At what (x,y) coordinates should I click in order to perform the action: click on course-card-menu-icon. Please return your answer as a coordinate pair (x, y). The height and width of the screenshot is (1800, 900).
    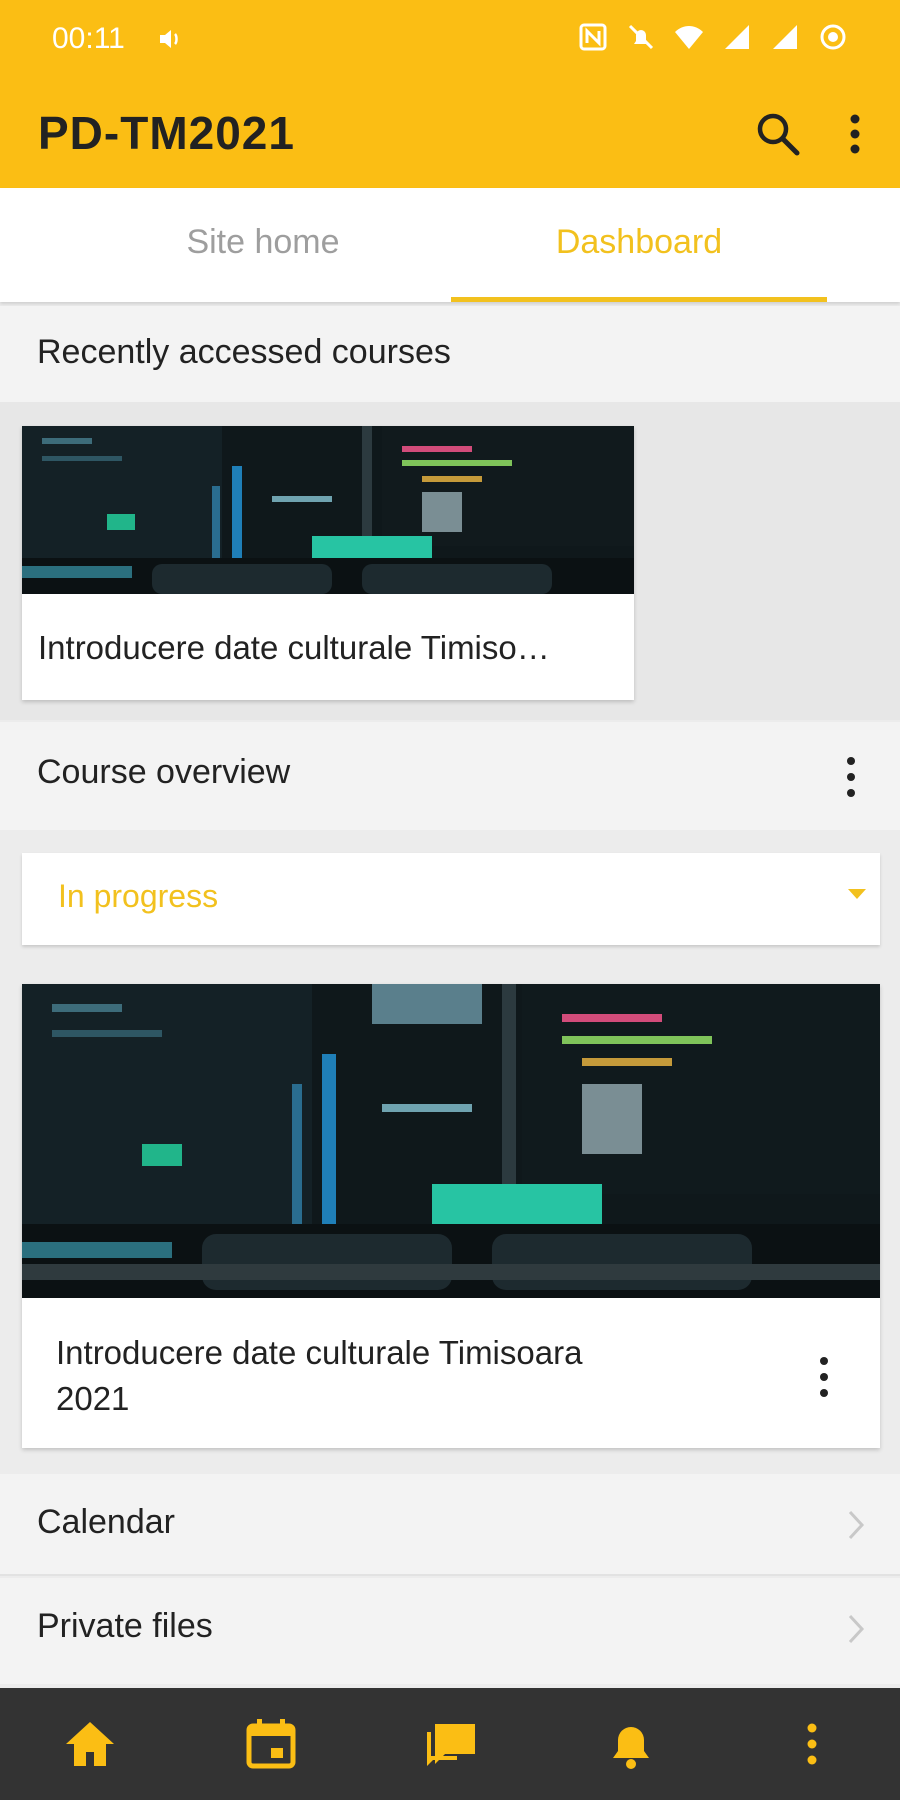
    Looking at the image, I should click on (824, 1377).